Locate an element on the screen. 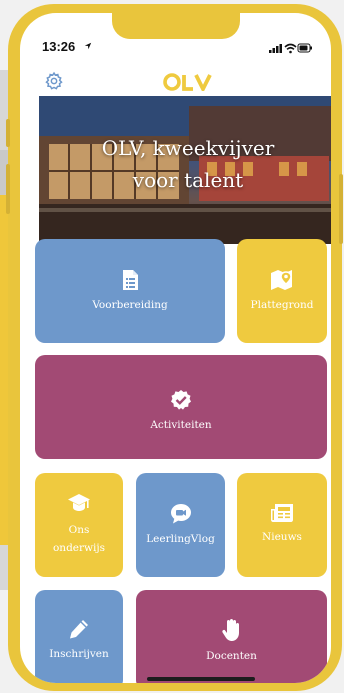 This screenshot has height=693, width=344. mute-switch is located at coordinates (8, 133).